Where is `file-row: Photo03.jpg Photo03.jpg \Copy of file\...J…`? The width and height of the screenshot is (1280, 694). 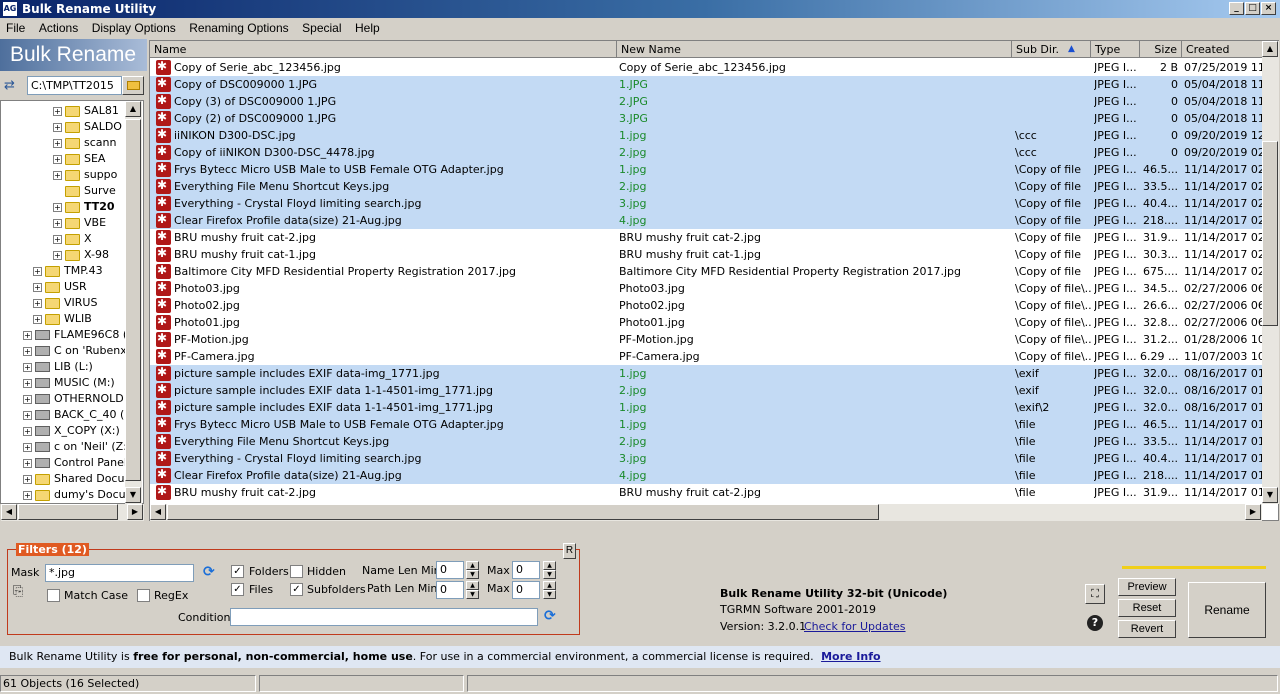 file-row: Photo03.jpg Photo03.jpg \Copy of file\...J… is located at coordinates (706, 288).